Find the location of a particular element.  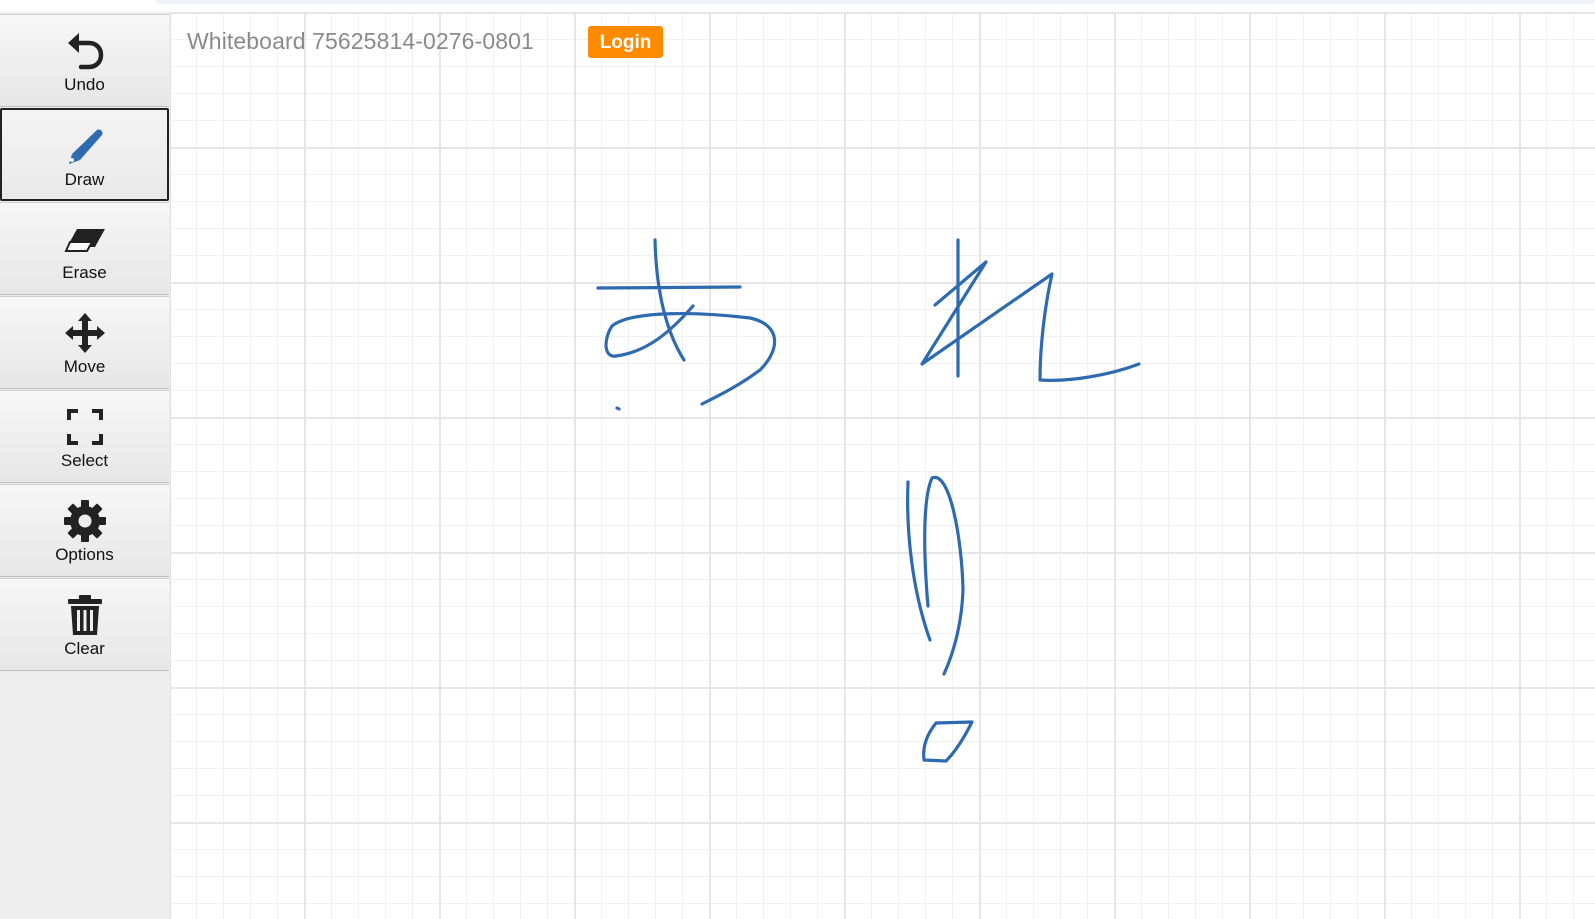

gear-icon is located at coordinates (84, 521).